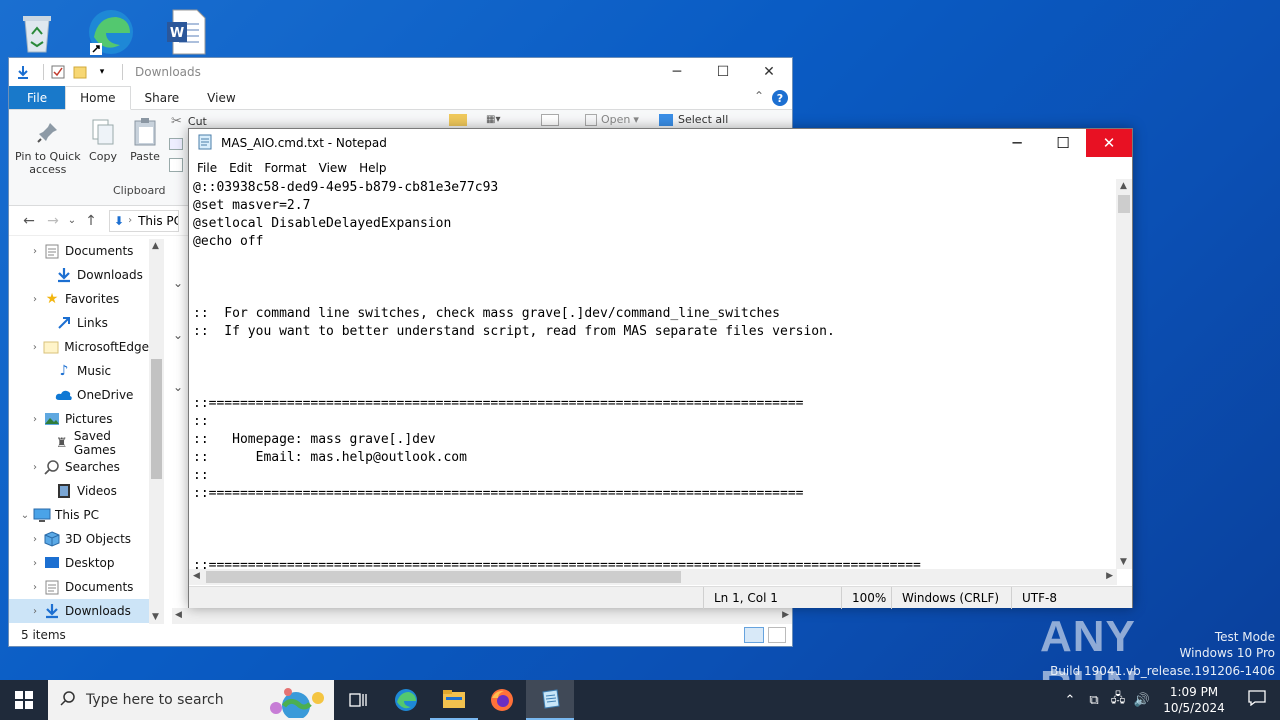 Image resolution: width=1280 pixels, height=720 pixels. Describe the element at coordinates (37, 97) in the screenshot. I see `tab-file: File` at that location.